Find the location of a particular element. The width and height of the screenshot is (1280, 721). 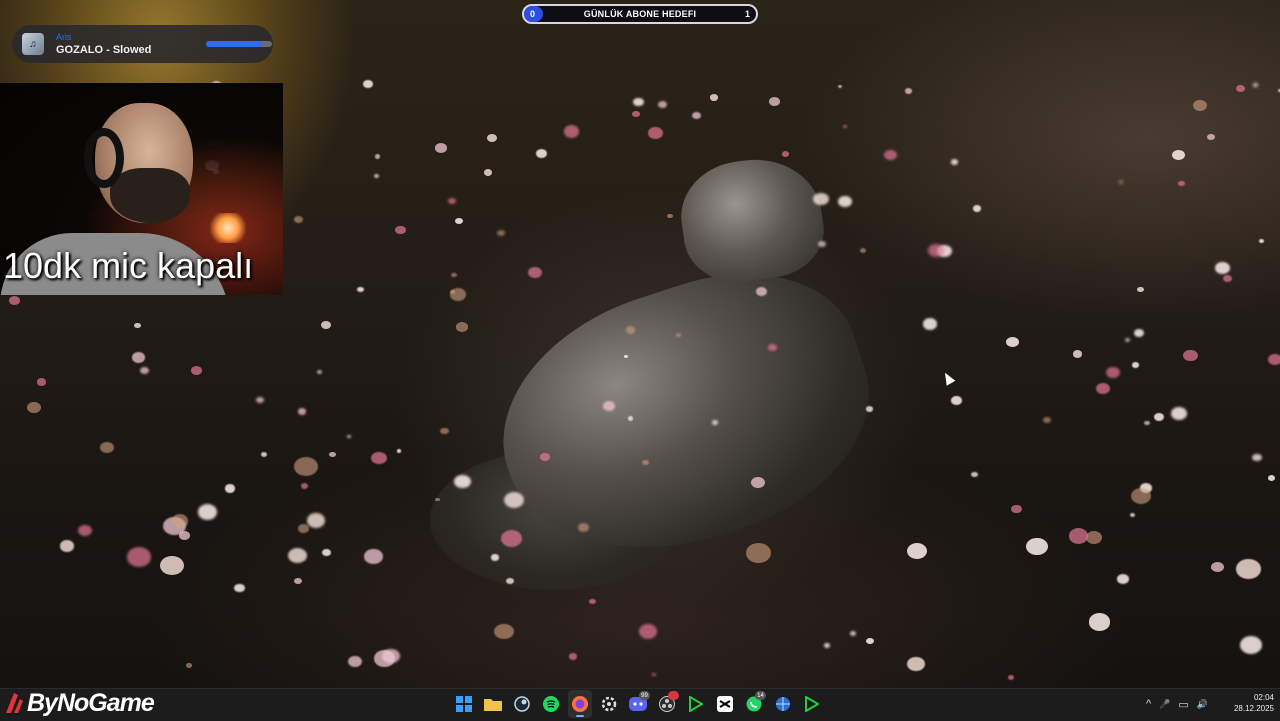

capcut-icon is located at coordinates (725, 704).